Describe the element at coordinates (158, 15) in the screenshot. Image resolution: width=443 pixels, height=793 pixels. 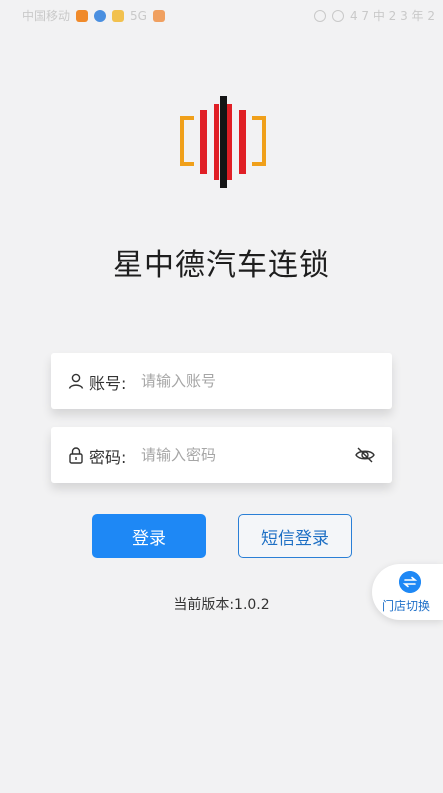
I see `chat-notification-icon` at that location.